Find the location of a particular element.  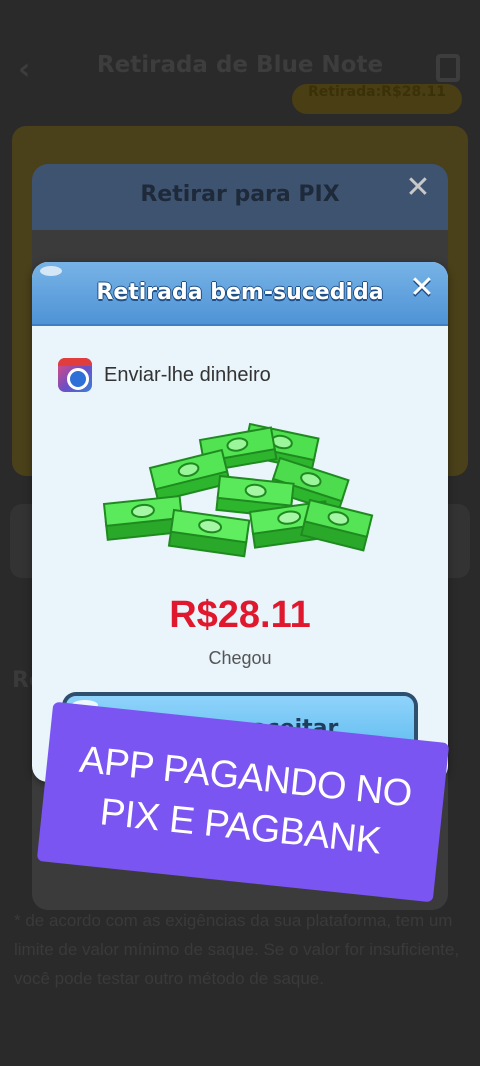

status-text: Chegou is located at coordinates (240, 658).